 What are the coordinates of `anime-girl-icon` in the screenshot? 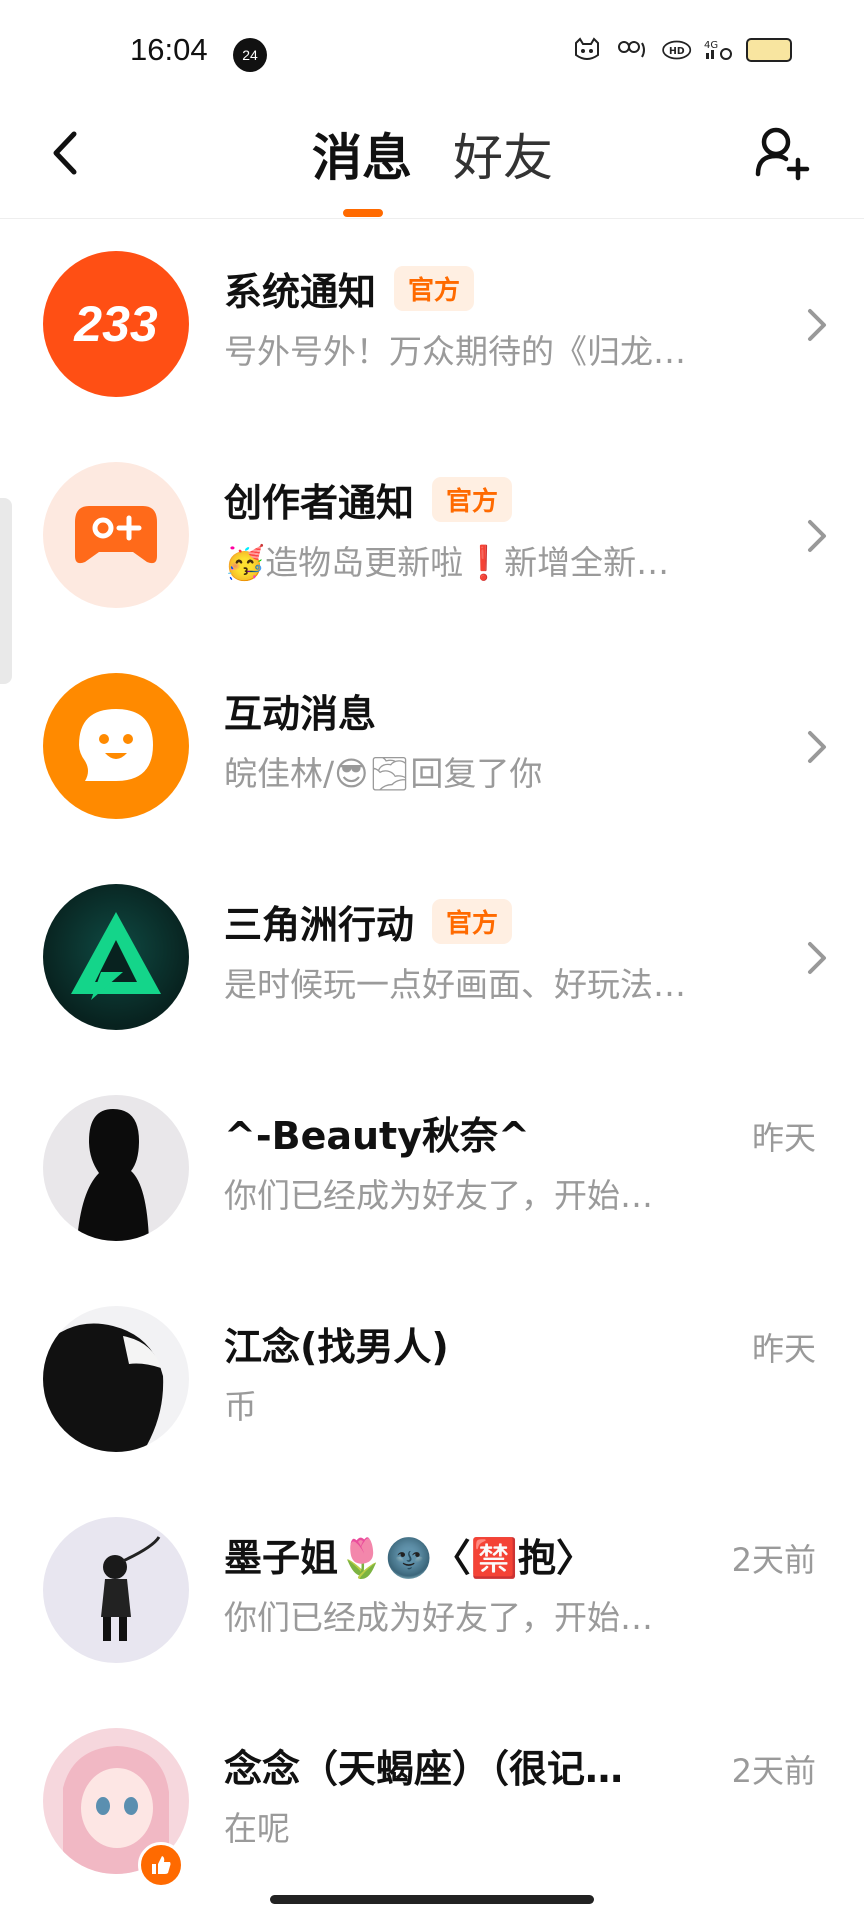 It's located at (131, 1588).